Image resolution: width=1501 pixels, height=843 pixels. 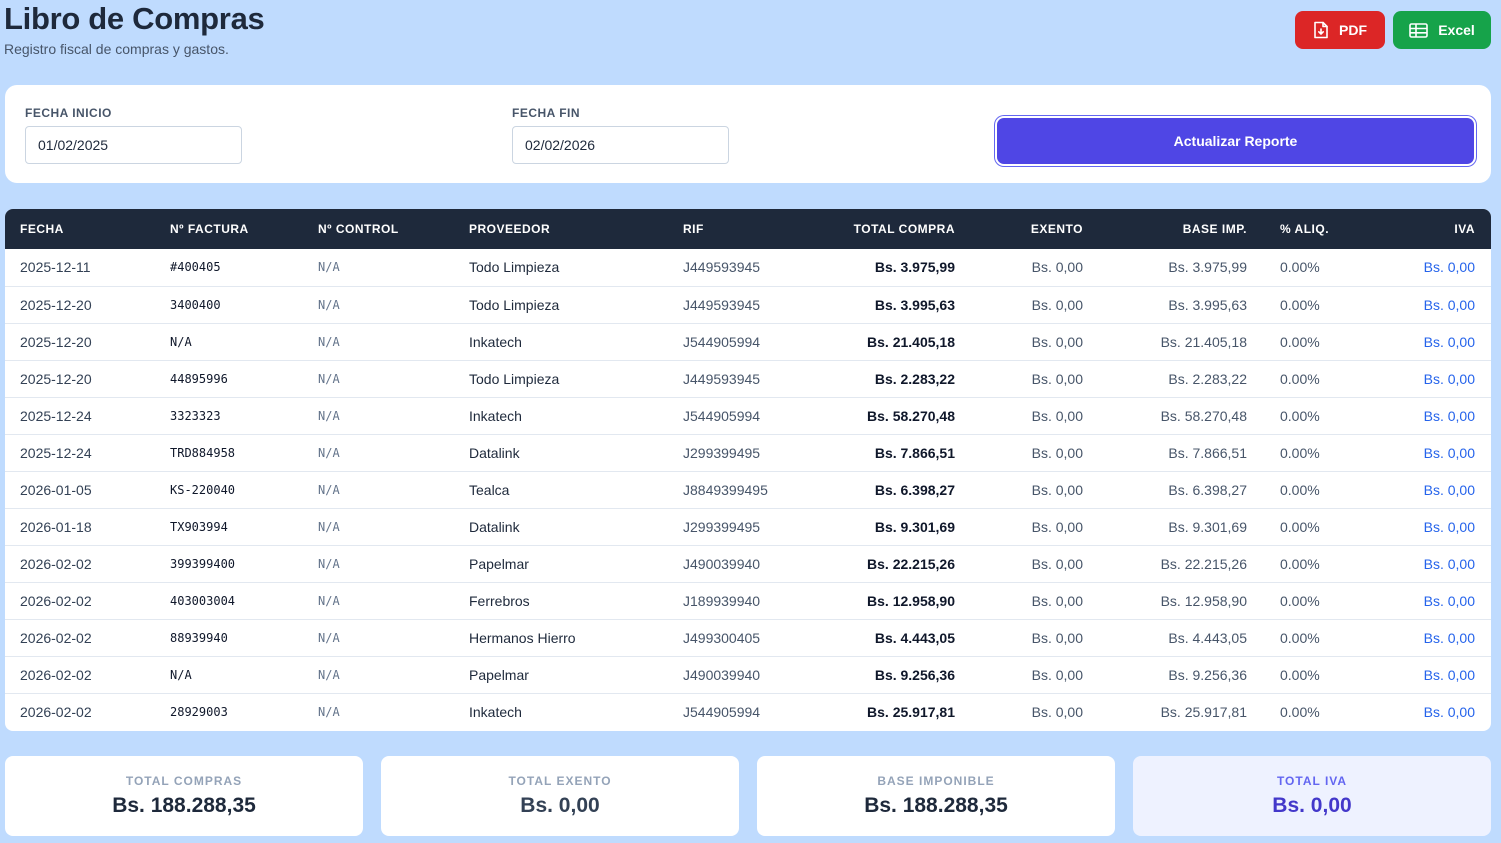 I want to click on update-report-button: Actualizar Reporte, so click(x=1235, y=141).